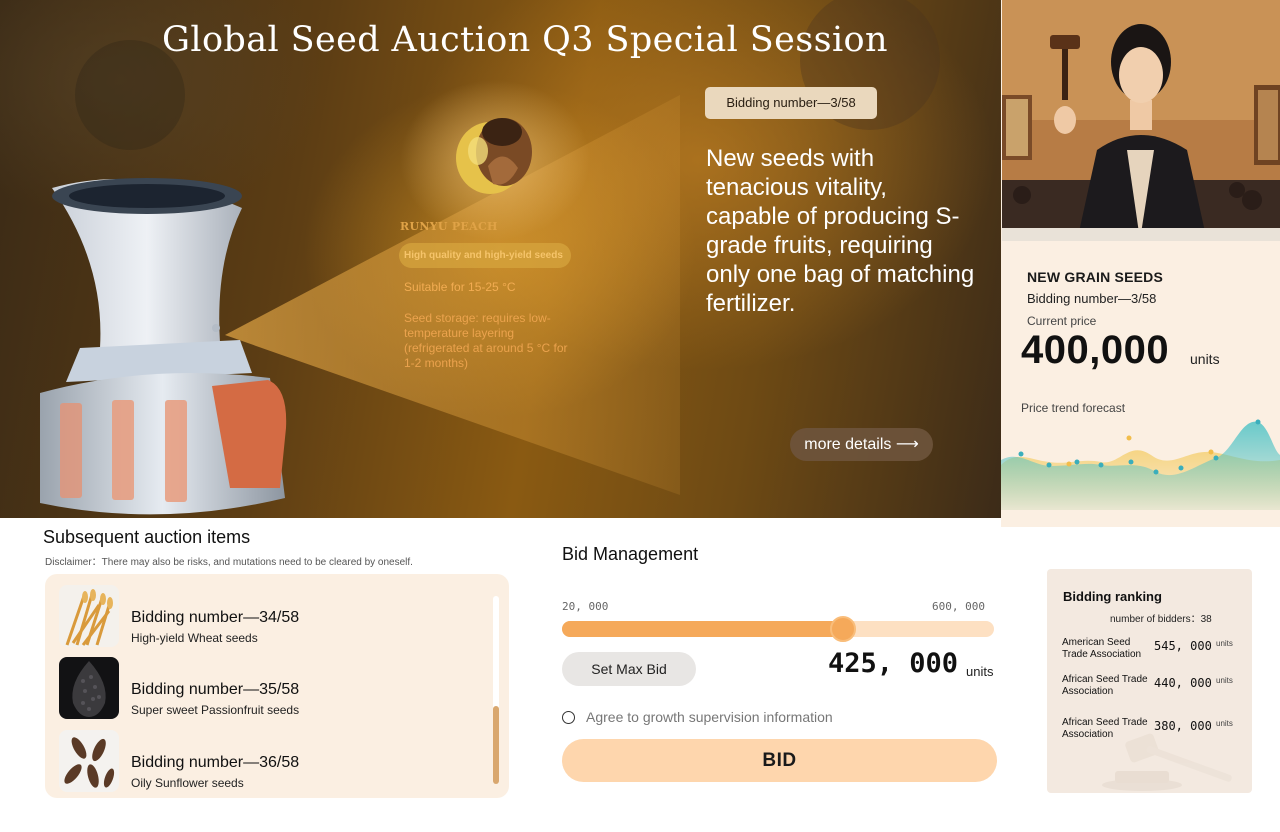 This screenshot has height=832, width=1280. I want to click on item-bidding-number: Bidding number—36/58, so click(215, 762).